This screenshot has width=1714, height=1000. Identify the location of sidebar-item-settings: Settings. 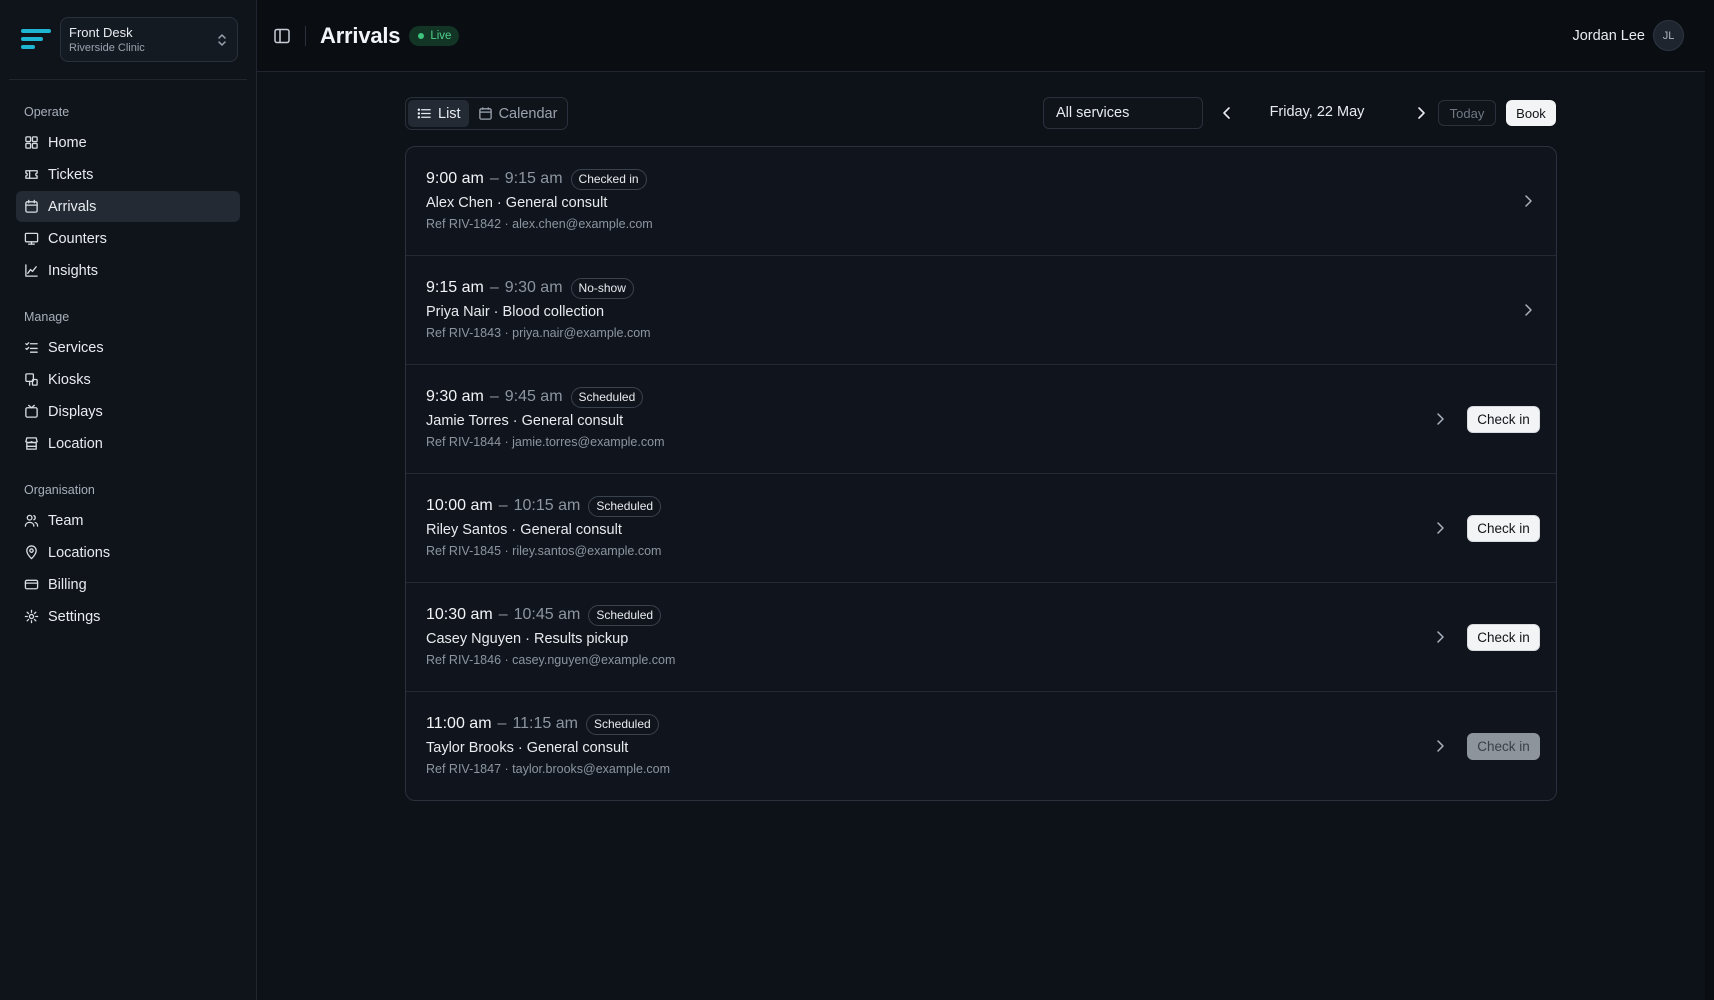
(128, 616).